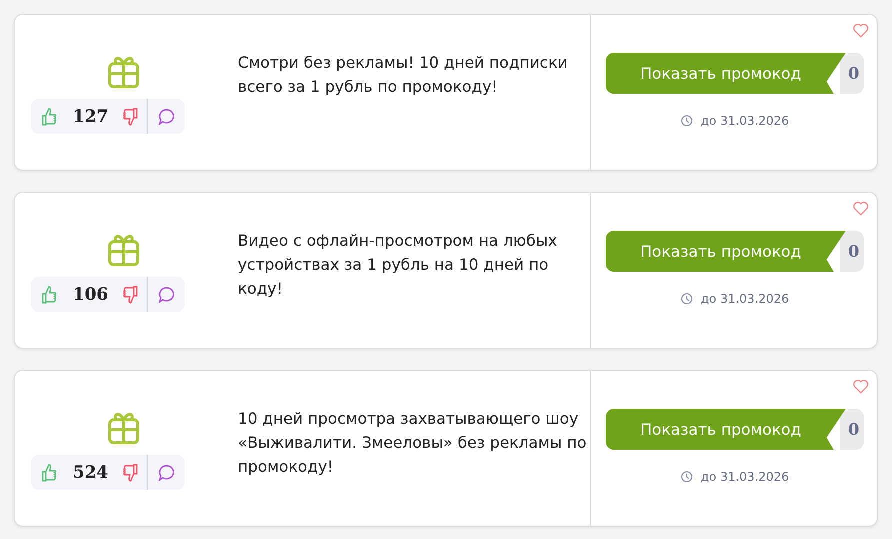 This screenshot has width=892, height=539. Describe the element at coordinates (403, 75) in the screenshot. I see `offer-description: Смотри без рекламы! 10 дней подписки всего за 1 рубль по промокоду!` at that location.